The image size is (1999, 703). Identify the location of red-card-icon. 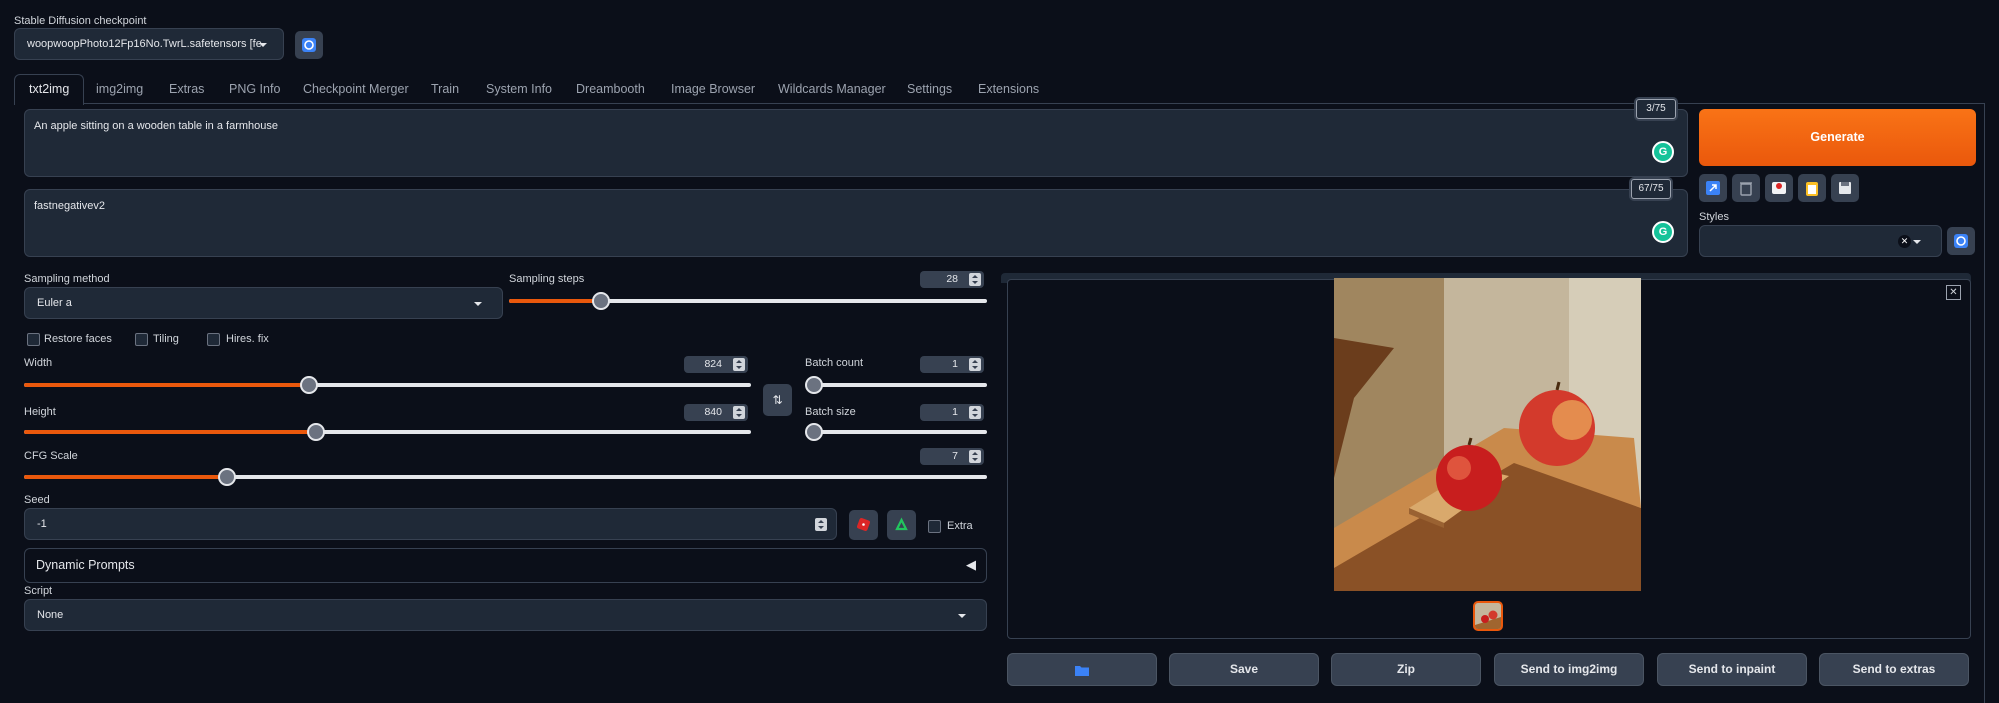
(1779, 188).